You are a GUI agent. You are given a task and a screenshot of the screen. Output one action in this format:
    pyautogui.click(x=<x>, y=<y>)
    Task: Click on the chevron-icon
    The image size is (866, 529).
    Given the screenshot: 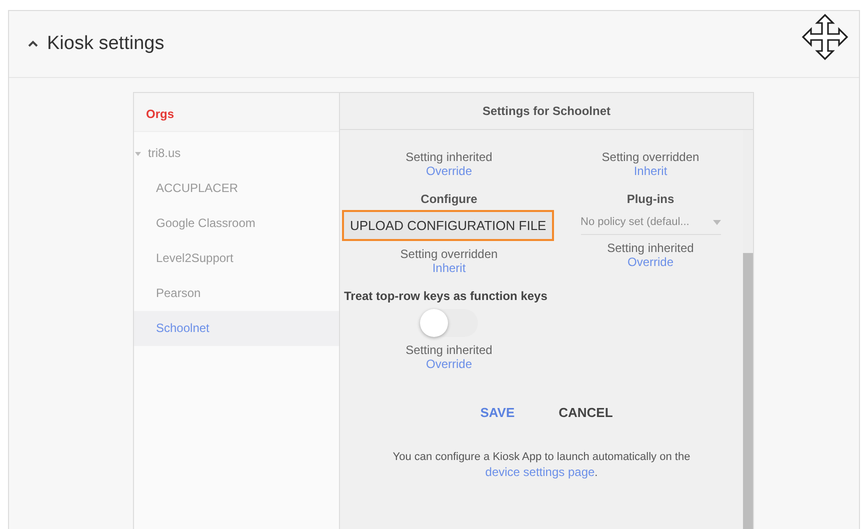 What is the action you would take?
    pyautogui.click(x=33, y=44)
    